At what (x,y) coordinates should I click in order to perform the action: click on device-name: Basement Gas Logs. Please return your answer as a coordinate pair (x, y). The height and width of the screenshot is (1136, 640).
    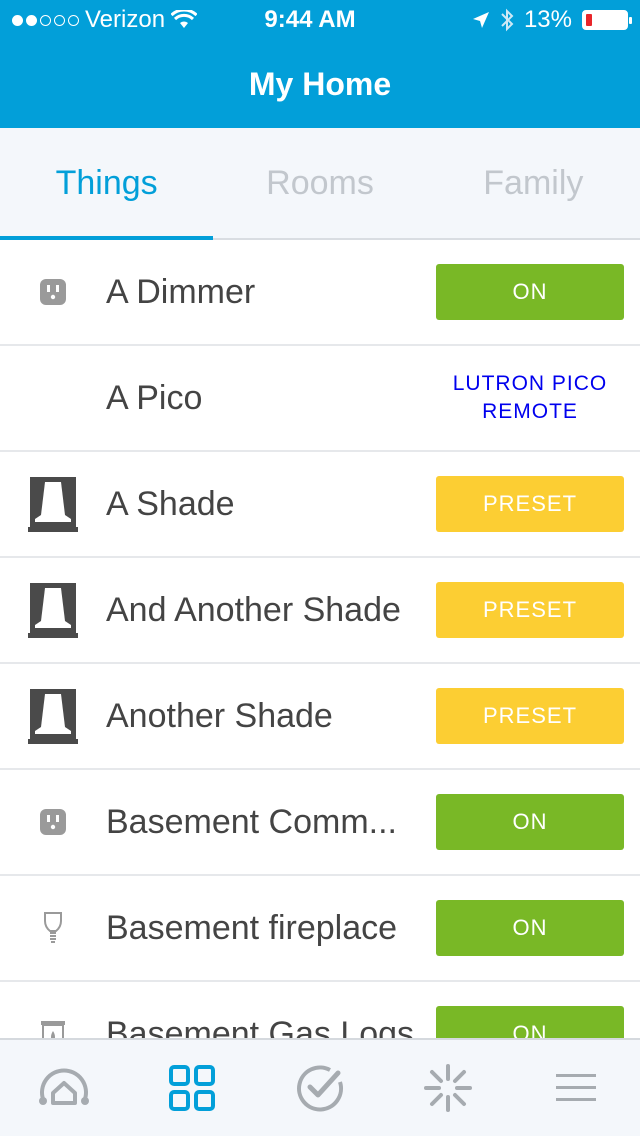
    Looking at the image, I should click on (260, 1026).